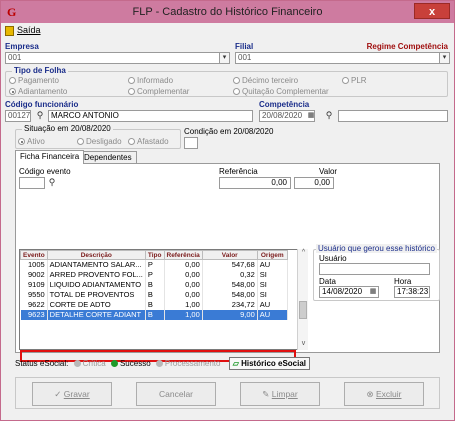 The width and height of the screenshot is (455, 421). What do you see at coordinates (281, 91) in the screenshot?
I see `radio-quitacao-complementar: Quitação Complementar` at bounding box center [281, 91].